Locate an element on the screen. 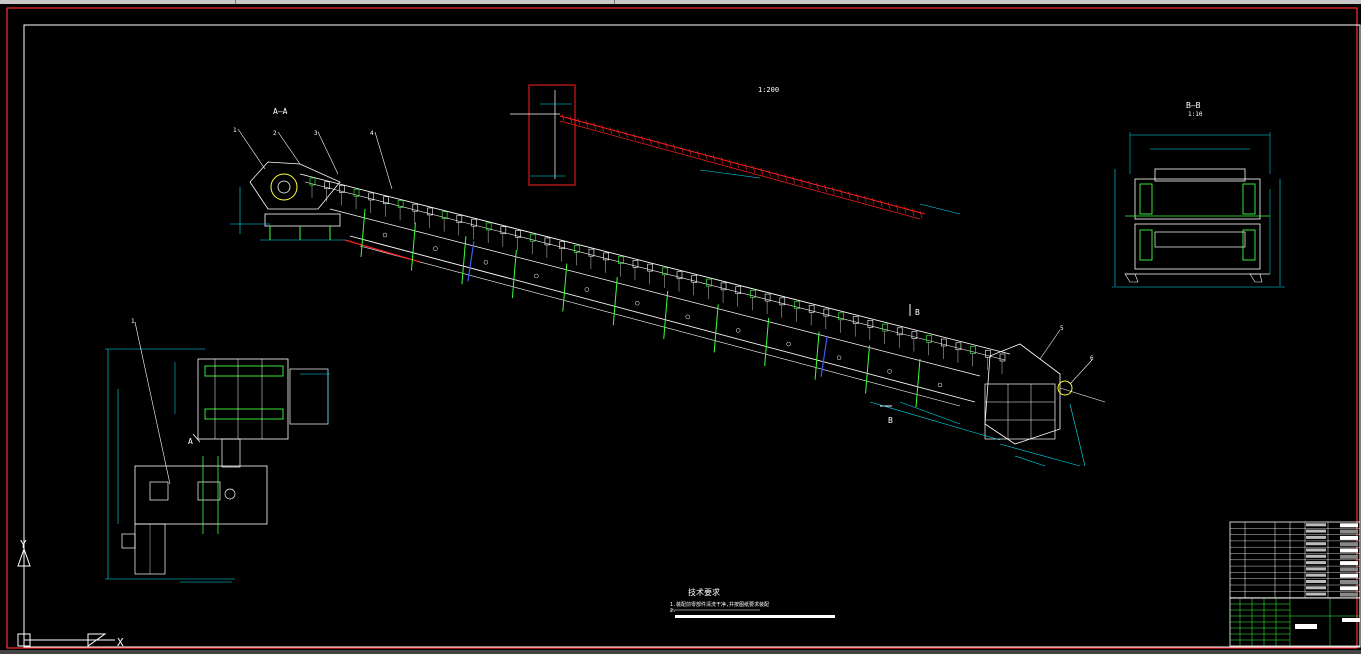 This screenshot has height=654, width=1361. axis-y-label: Y is located at coordinates (23, 544).